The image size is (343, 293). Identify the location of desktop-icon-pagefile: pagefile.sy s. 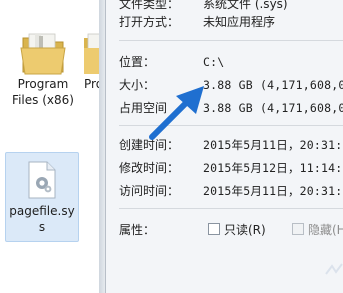
(42, 197).